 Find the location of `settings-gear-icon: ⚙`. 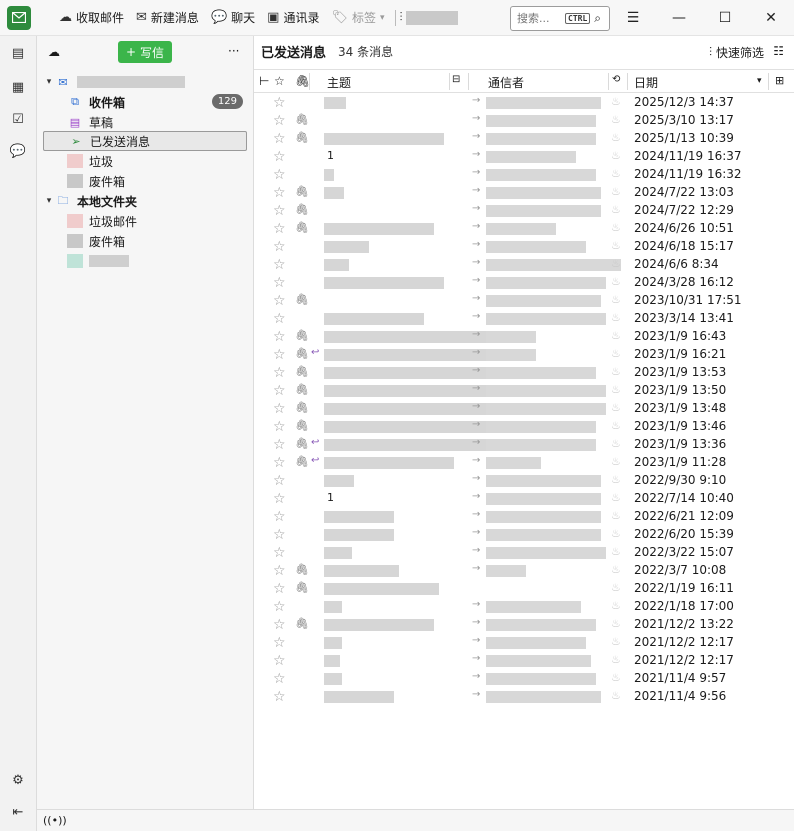

settings-gear-icon: ⚙ is located at coordinates (18, 780).